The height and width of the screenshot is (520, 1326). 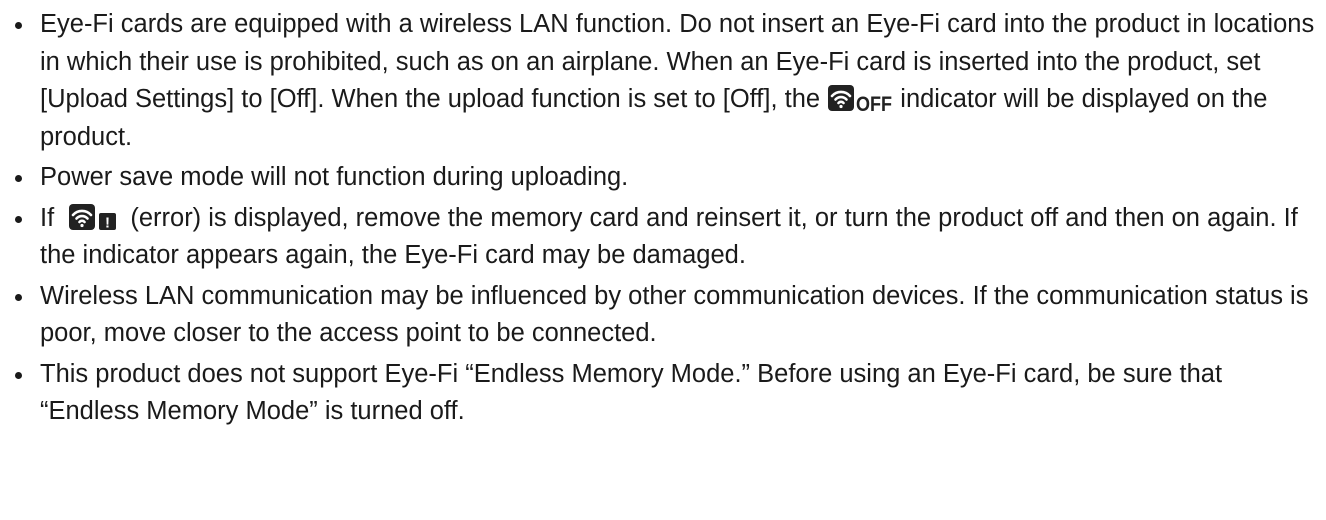 I want to click on note-text-before: If, so click(x=51, y=217).